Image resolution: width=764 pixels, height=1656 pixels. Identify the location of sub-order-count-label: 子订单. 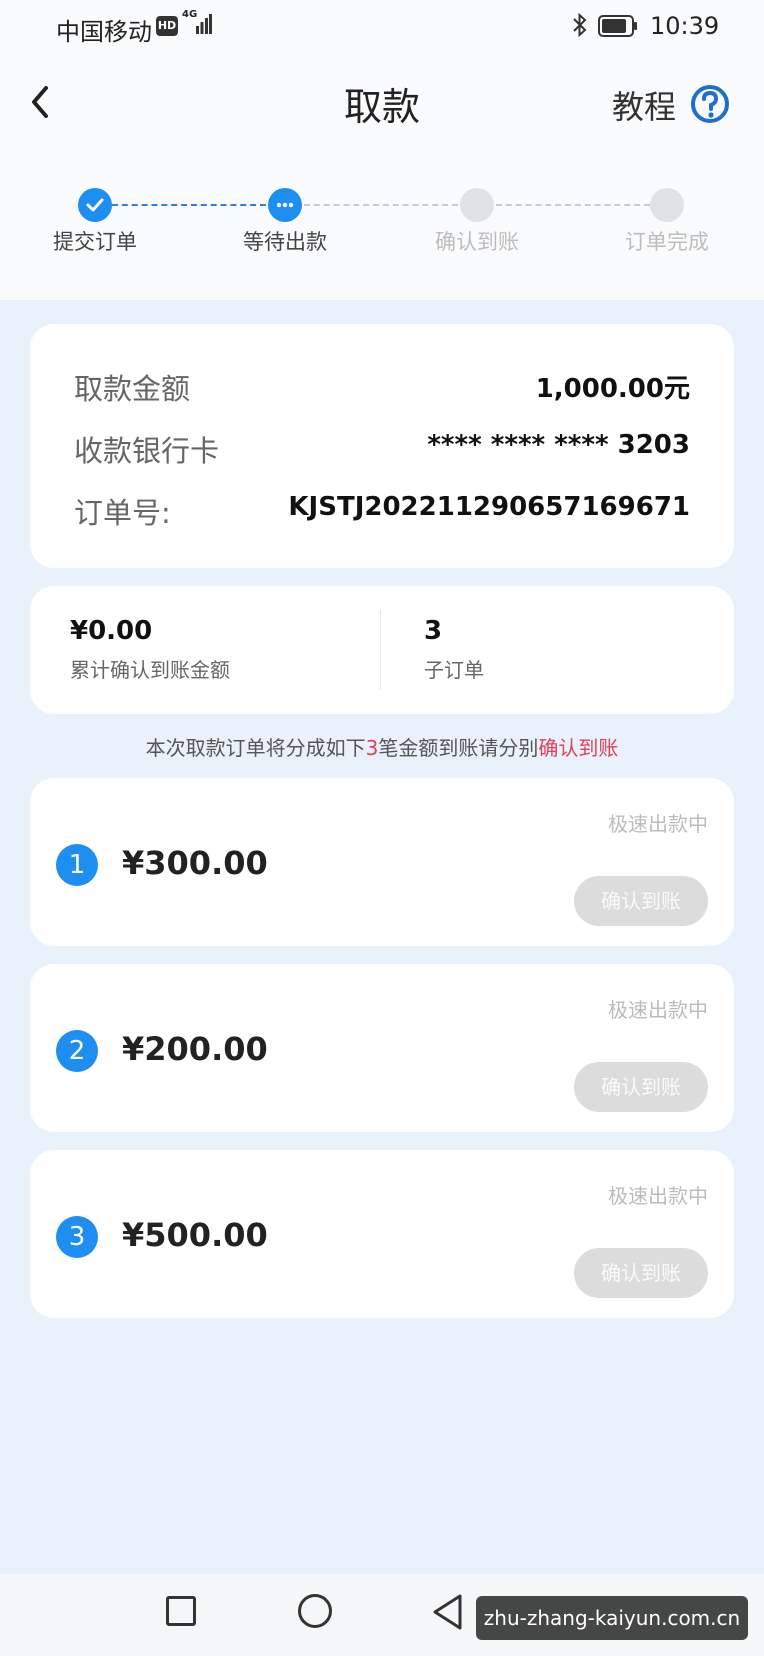
(454, 670).